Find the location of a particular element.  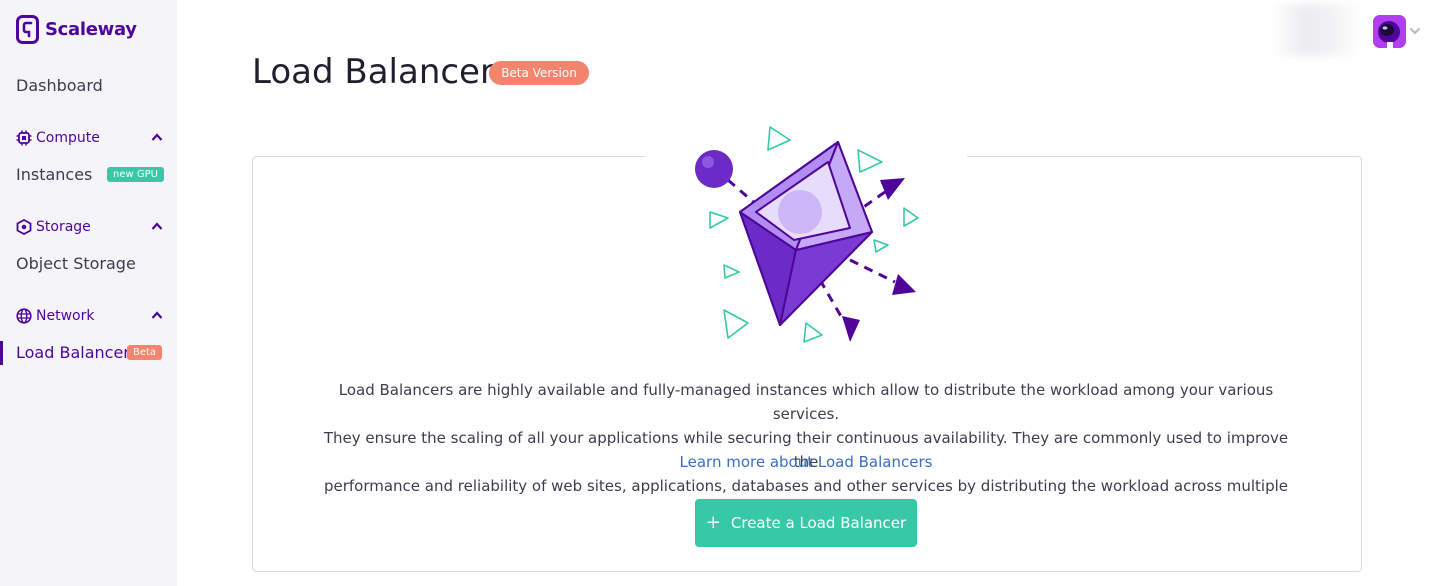

astronaut-avatar-icon is located at coordinates (1389, 31).